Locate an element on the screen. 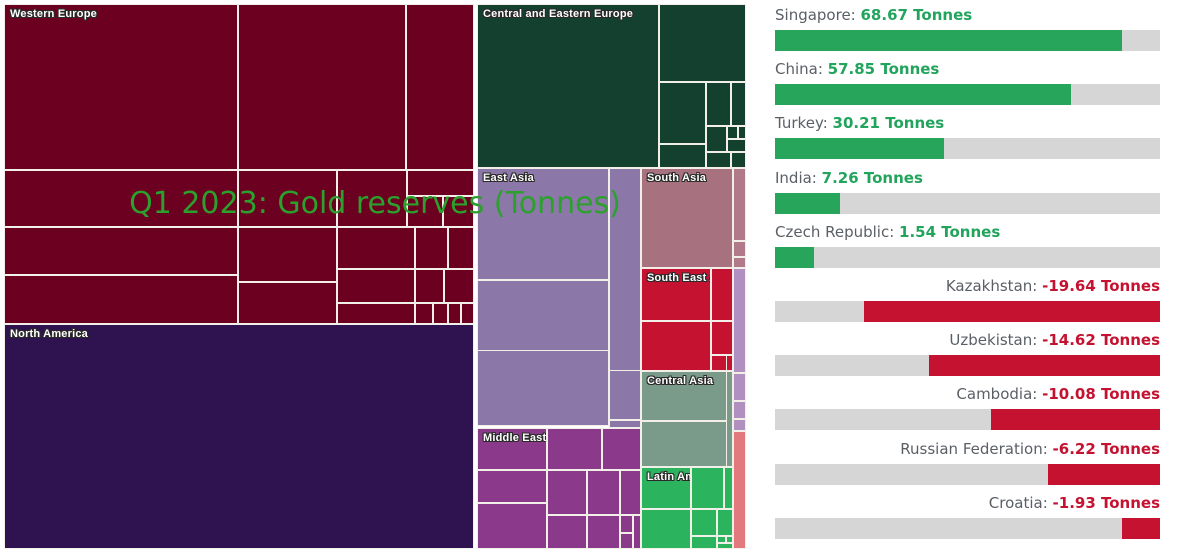  treemap-cell-central-eastern-europe: Central and Eastern Europe is located at coordinates (568, 86).